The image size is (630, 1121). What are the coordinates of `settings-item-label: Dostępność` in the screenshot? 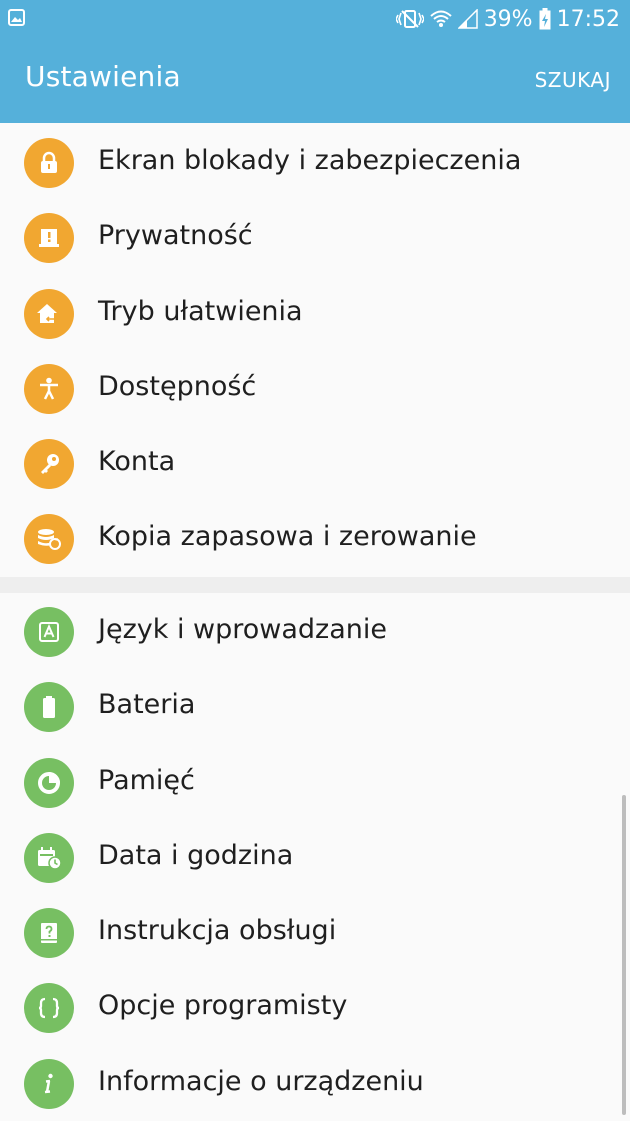 It's located at (177, 386).